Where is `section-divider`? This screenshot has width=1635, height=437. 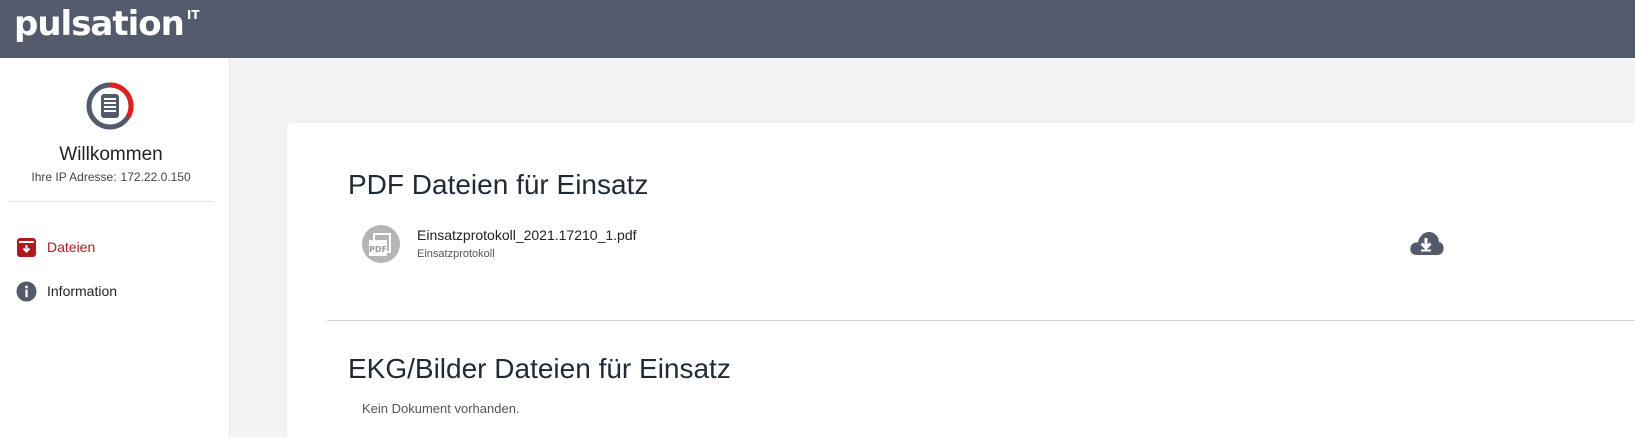
section-divider is located at coordinates (981, 320).